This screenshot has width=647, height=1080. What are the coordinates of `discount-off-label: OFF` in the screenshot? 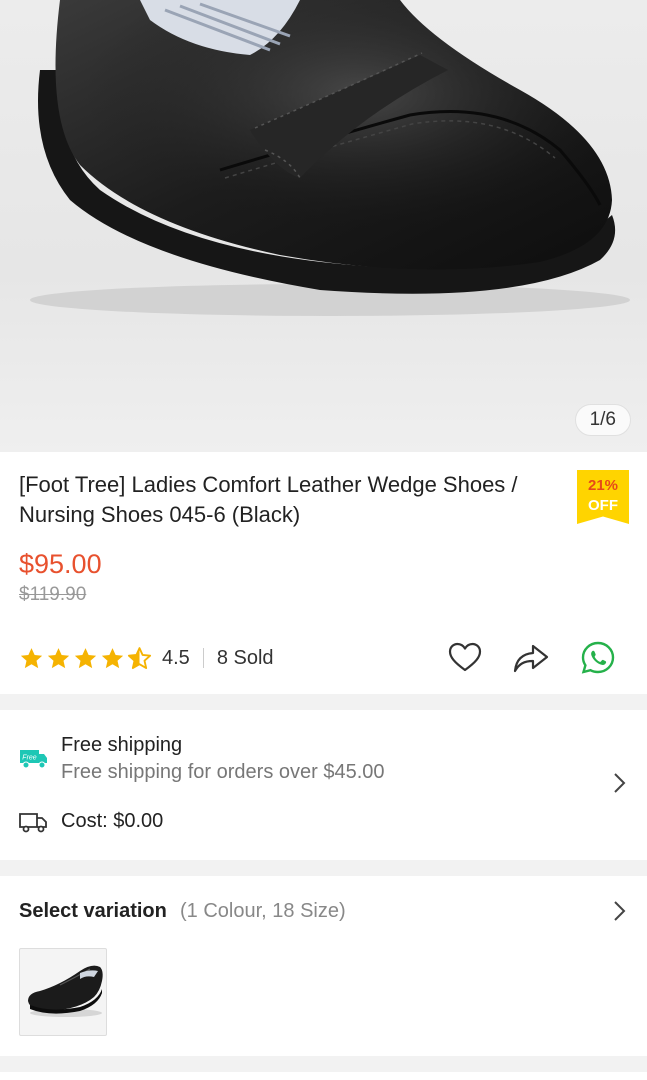 It's located at (603, 505).